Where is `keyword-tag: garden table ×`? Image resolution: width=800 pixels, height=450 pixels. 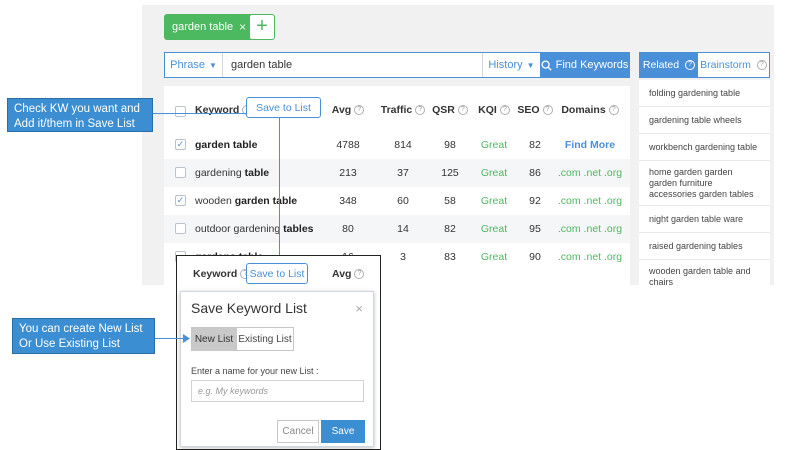 keyword-tag: garden table × is located at coordinates (209, 27).